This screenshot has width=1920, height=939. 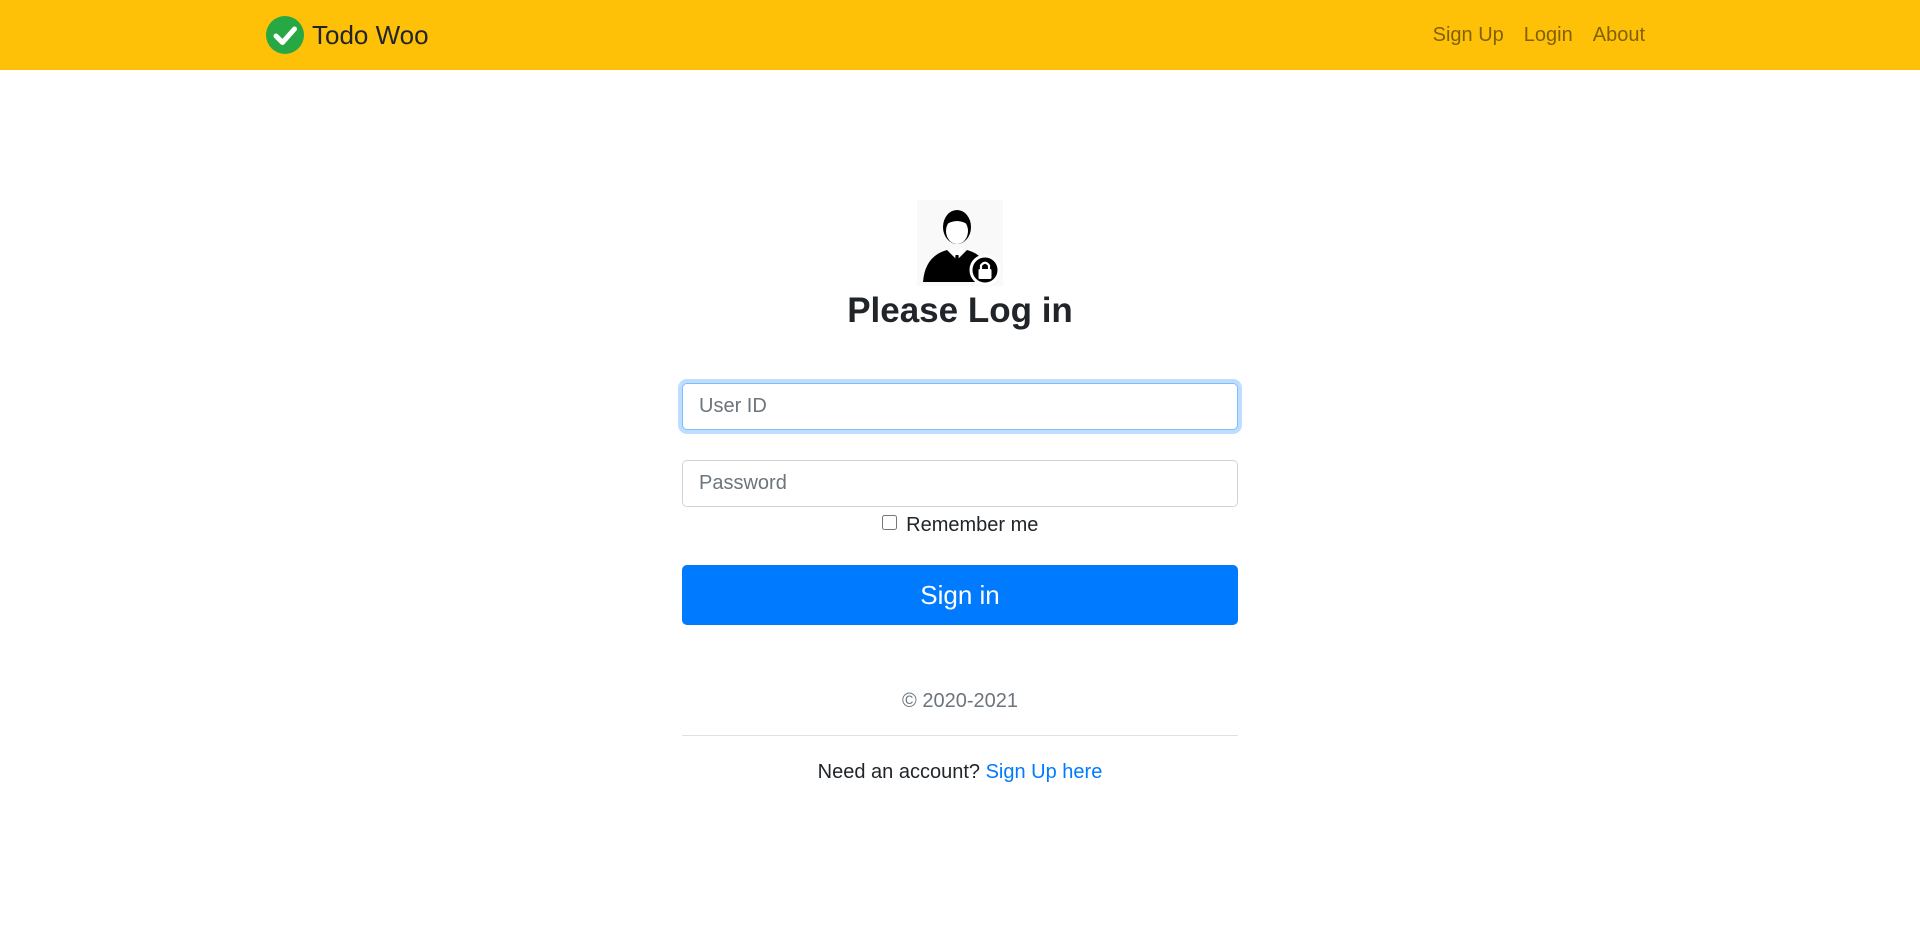 I want to click on nav-links: Sign Up Login About, so click(x=1529, y=35).